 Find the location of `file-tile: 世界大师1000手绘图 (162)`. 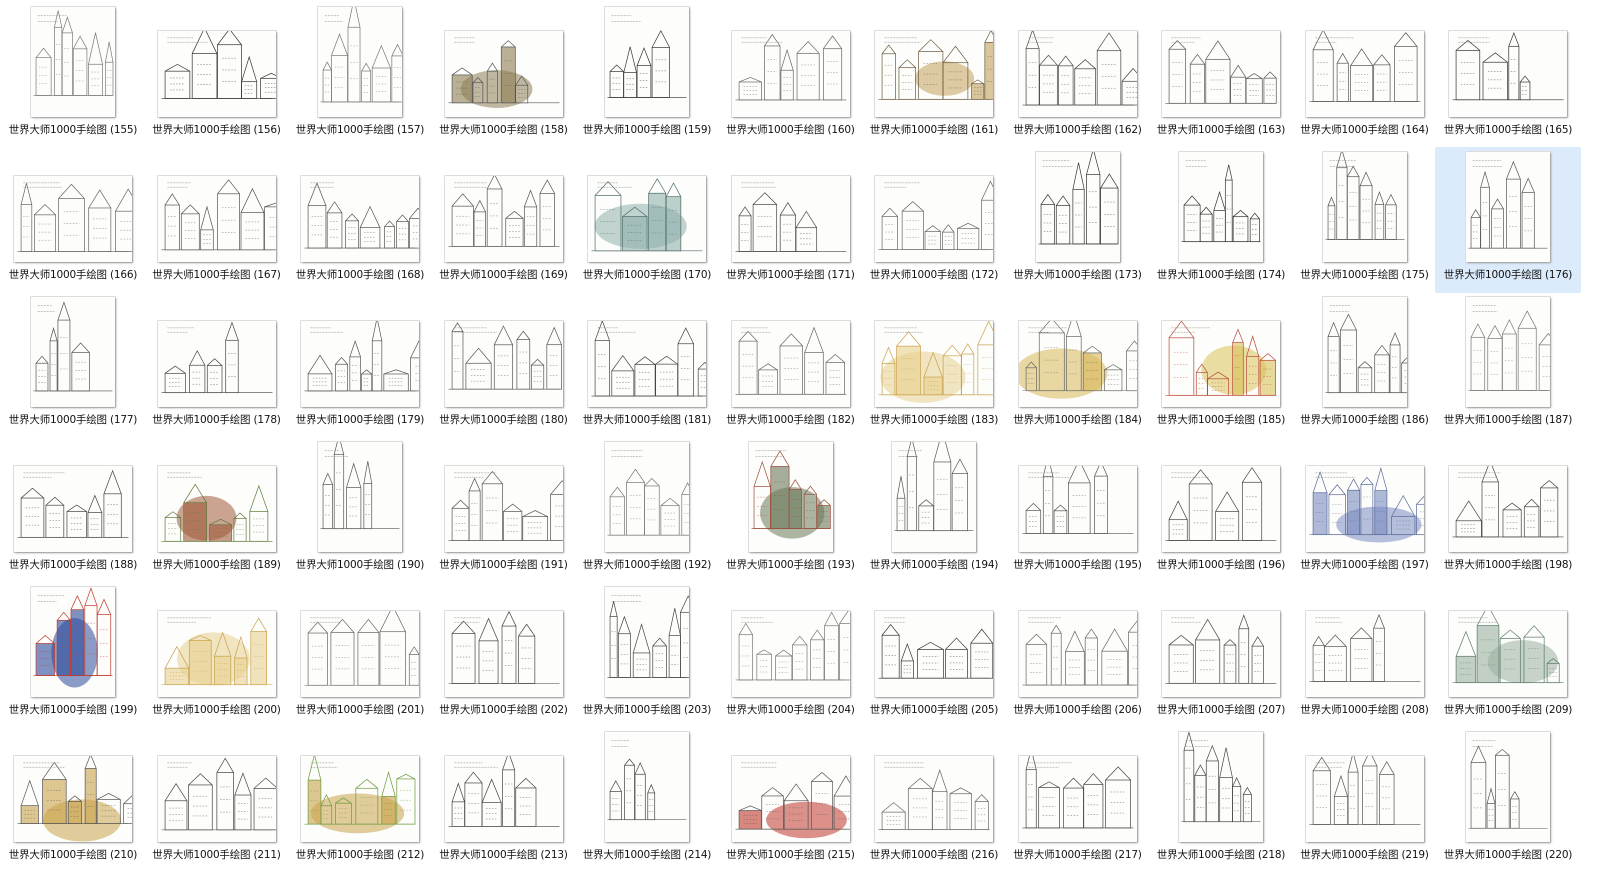

file-tile: 世界大师1000手绘图 (162) is located at coordinates (1078, 75).